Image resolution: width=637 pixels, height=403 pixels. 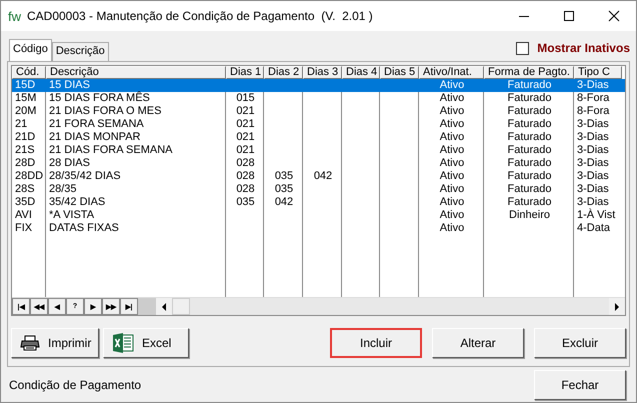 What do you see at coordinates (318, 202) in the screenshot?
I see `table-row: 35D 35/42 DIAS 035 042 Ativo Faturado 3-Dias` at bounding box center [318, 202].